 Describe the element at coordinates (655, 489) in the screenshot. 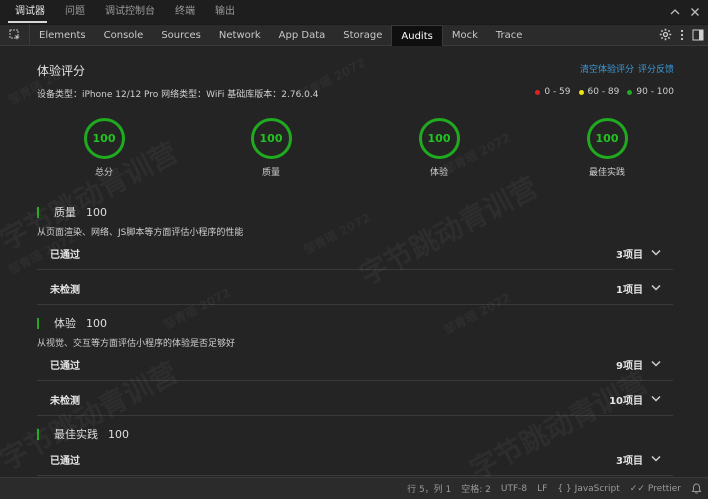

I see `formatter: ✓✓ Prettier` at that location.